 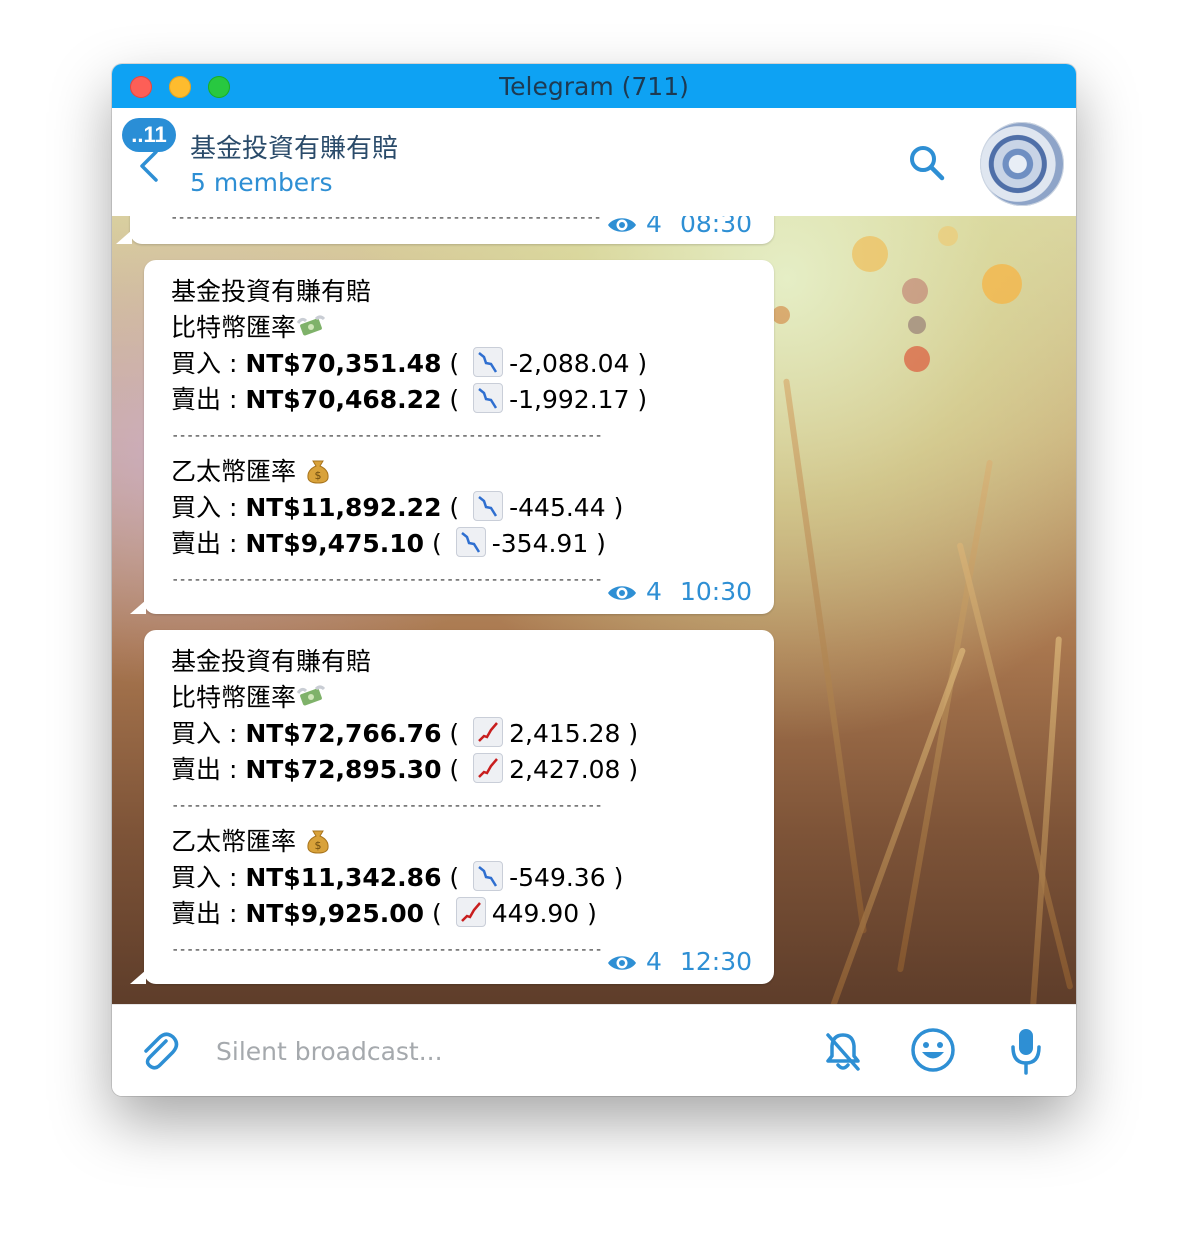 I want to click on search-icon, so click(x=927, y=163).